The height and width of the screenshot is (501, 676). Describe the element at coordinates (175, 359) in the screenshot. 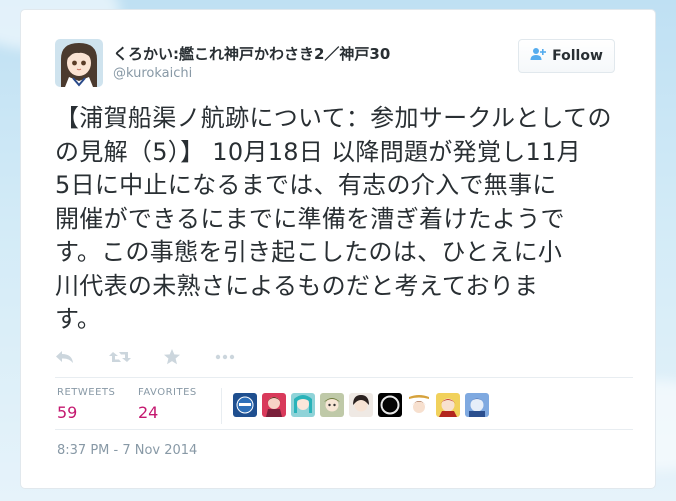

I see `favorite-star-icon` at that location.